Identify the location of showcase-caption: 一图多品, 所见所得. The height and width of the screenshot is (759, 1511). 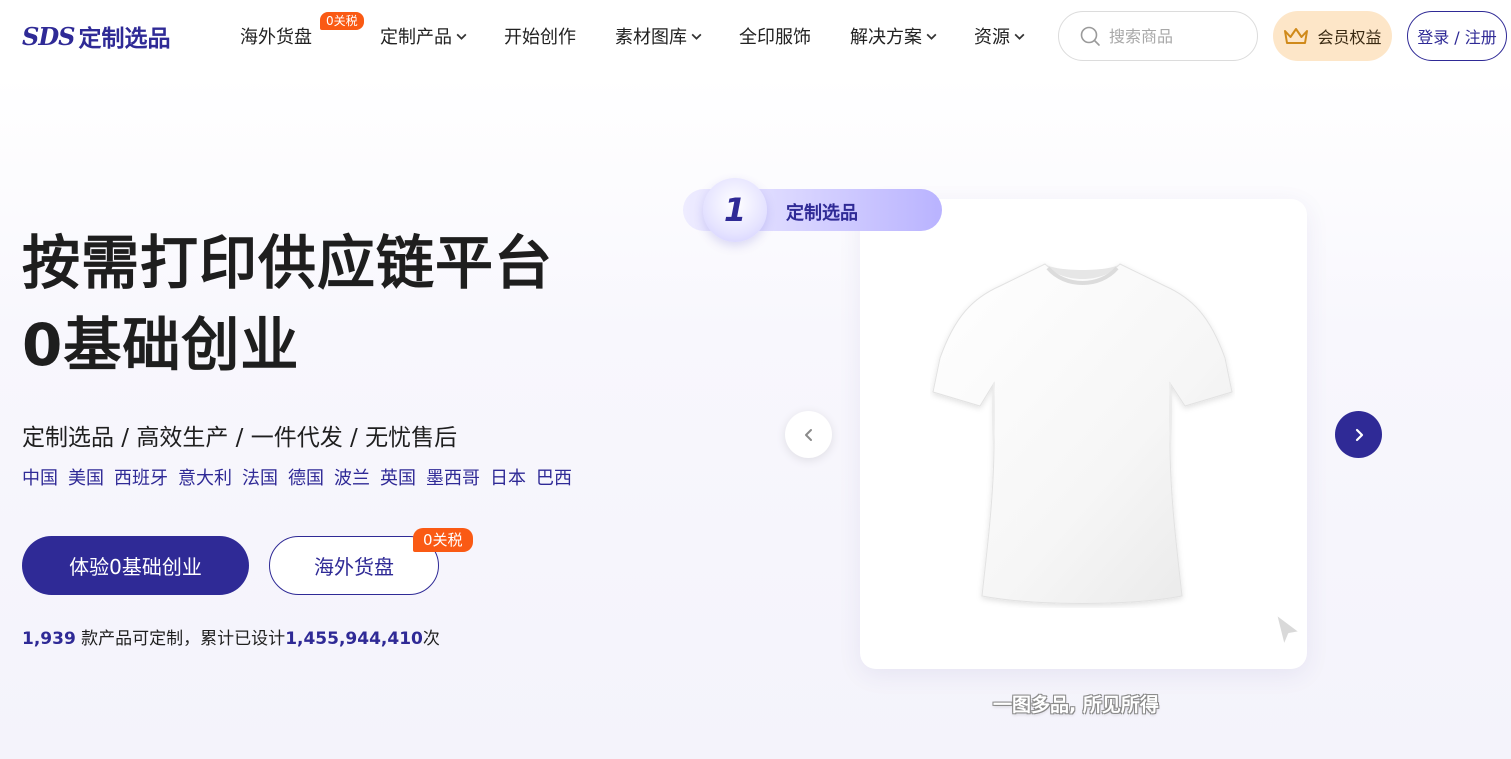
(1076, 705).